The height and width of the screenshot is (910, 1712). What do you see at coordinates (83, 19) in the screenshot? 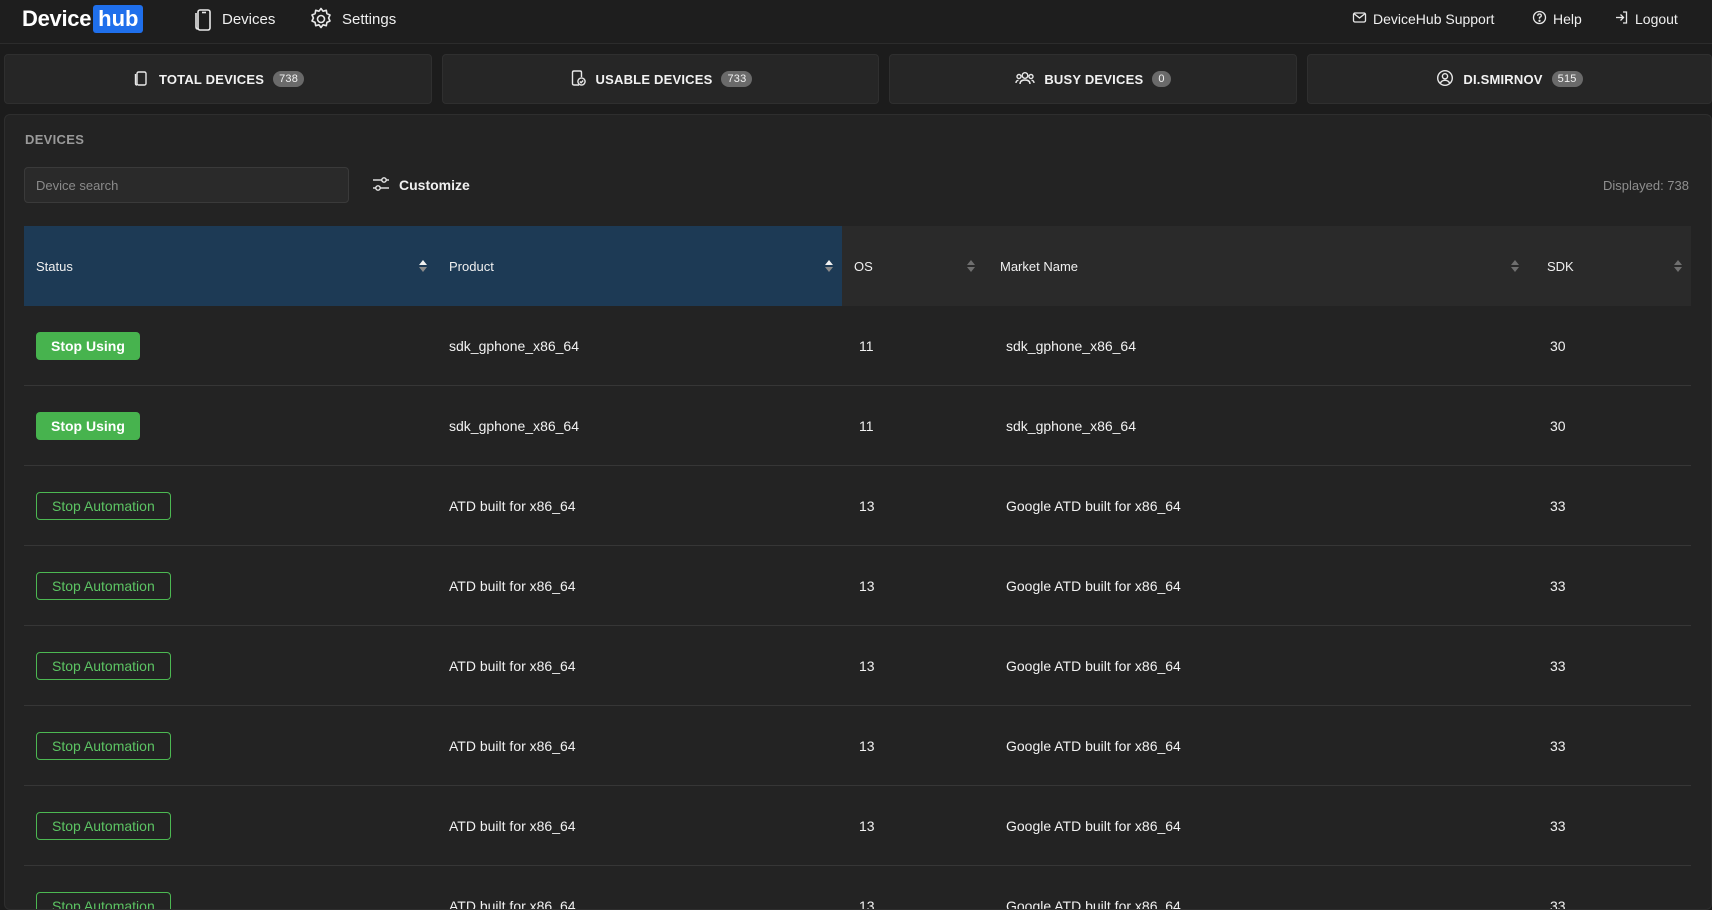
I see `devicehub-logo: Device hub` at bounding box center [83, 19].